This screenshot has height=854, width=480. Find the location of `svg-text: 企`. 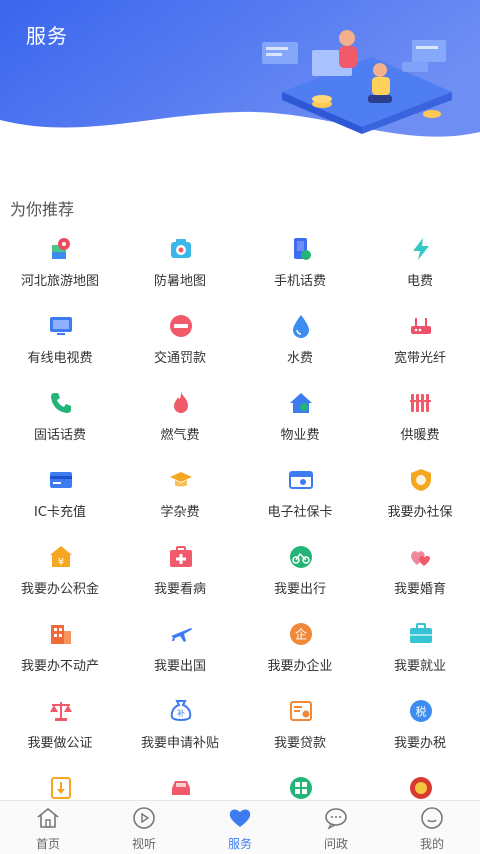

svg-text: 企 is located at coordinates (301, 634).